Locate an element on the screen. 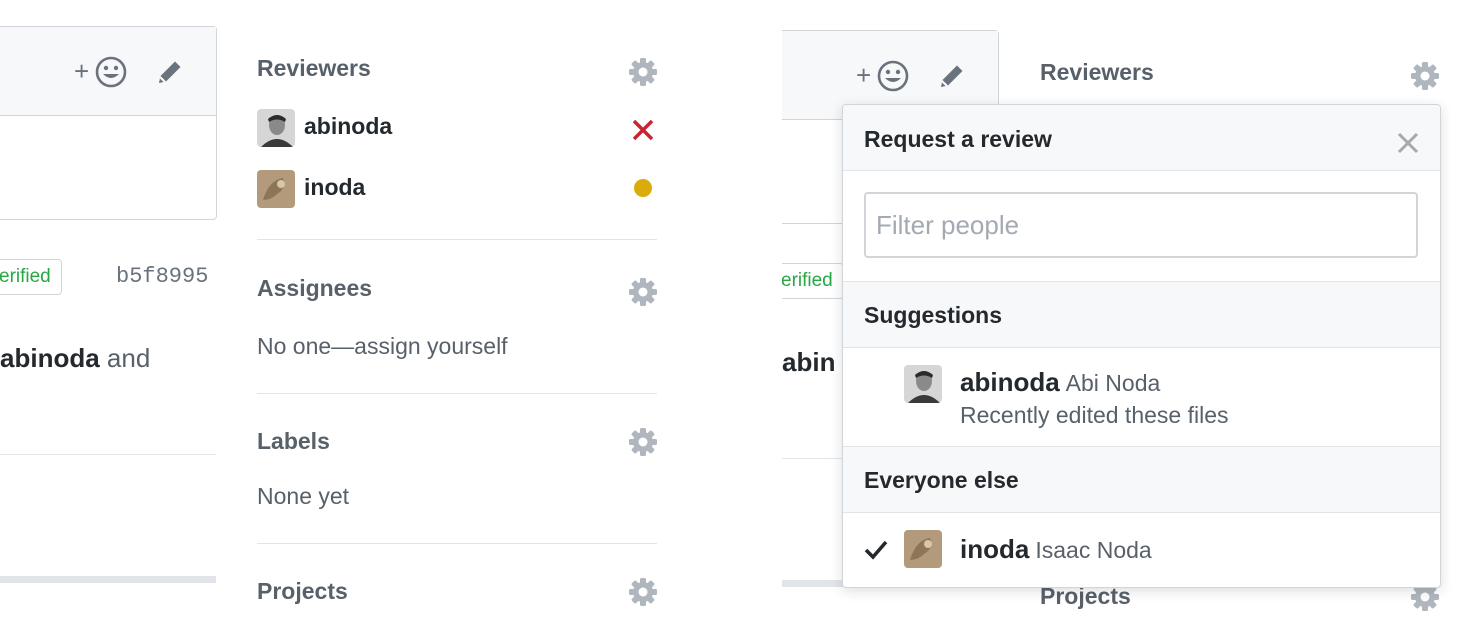 The image size is (1480, 620). labels-gear-icon is located at coordinates (643, 442).